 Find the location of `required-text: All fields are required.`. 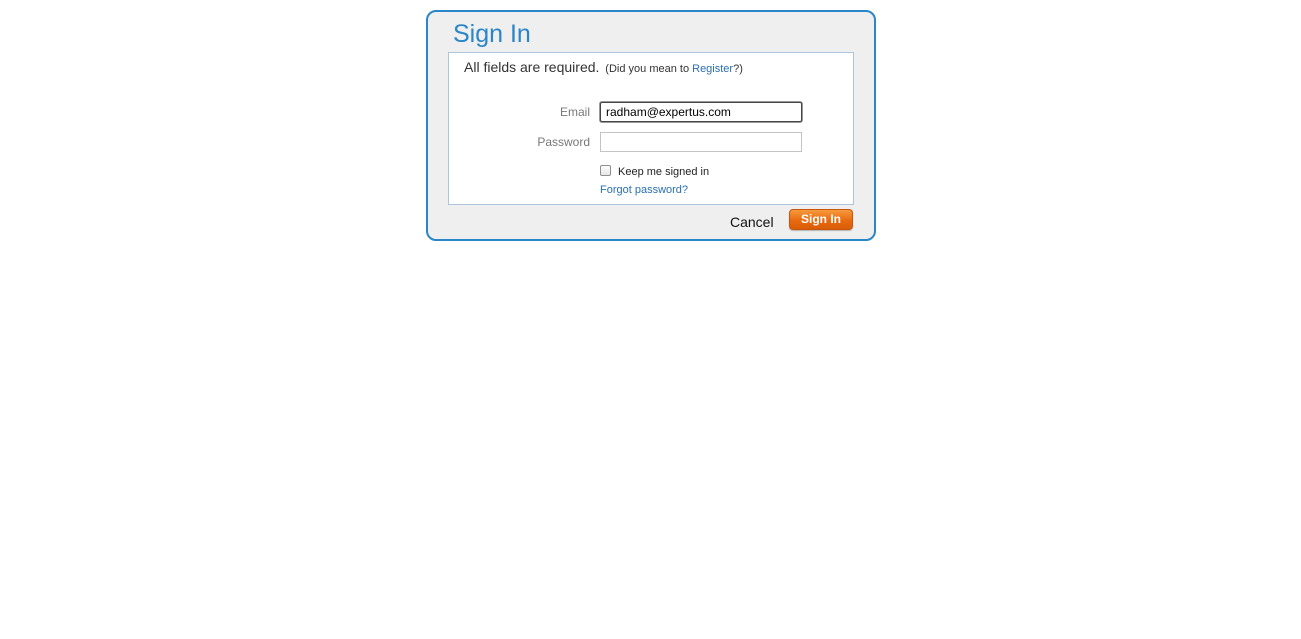

required-text: All fields are required. is located at coordinates (532, 67).